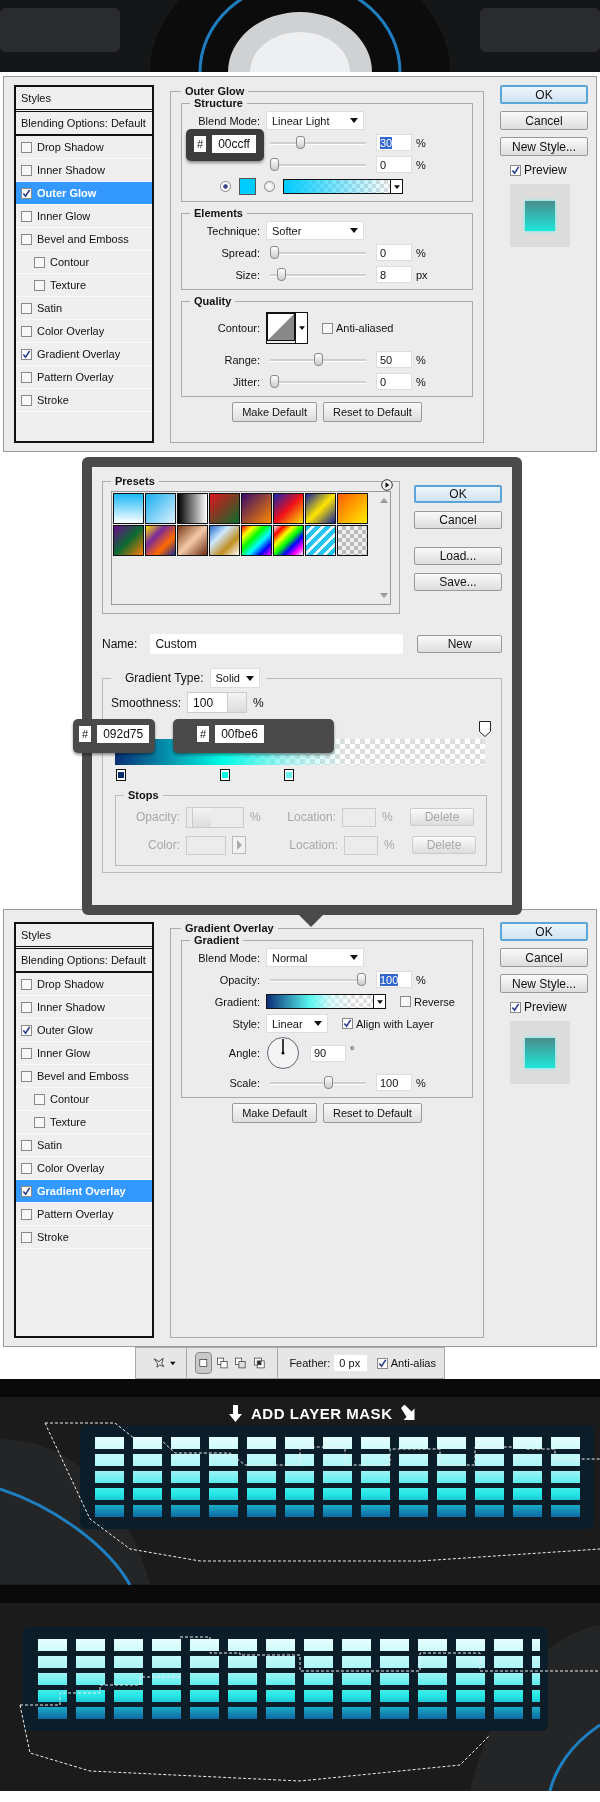  What do you see at coordinates (315, 957) in the screenshot?
I see `dropdown: Normal` at bounding box center [315, 957].